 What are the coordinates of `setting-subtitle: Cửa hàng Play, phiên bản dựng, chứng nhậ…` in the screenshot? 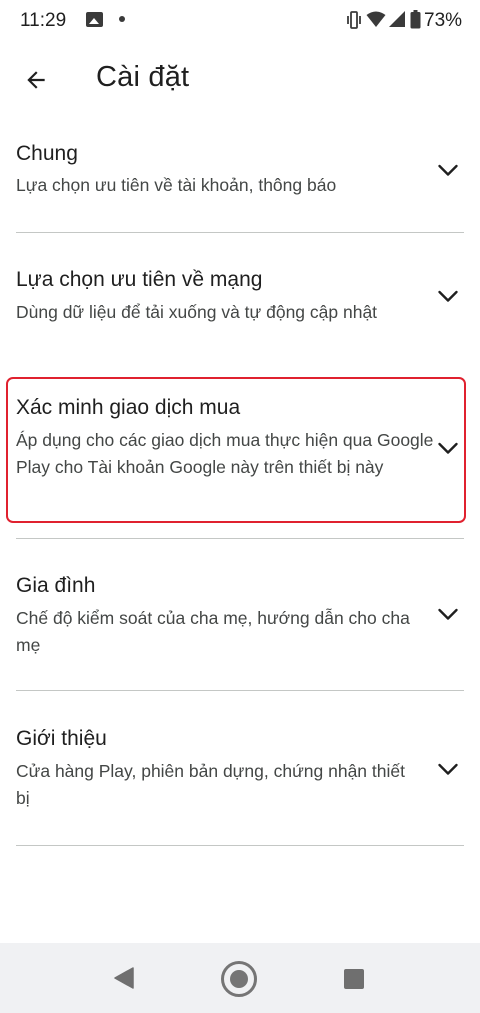 It's located at (210, 784).